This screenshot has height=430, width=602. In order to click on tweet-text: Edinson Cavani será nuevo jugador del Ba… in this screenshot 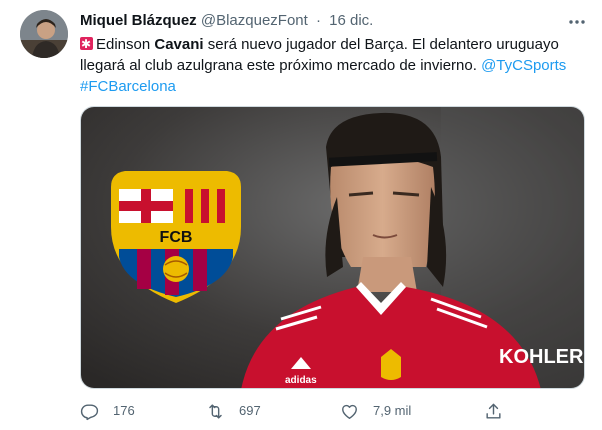, I will do `click(330, 65)`.